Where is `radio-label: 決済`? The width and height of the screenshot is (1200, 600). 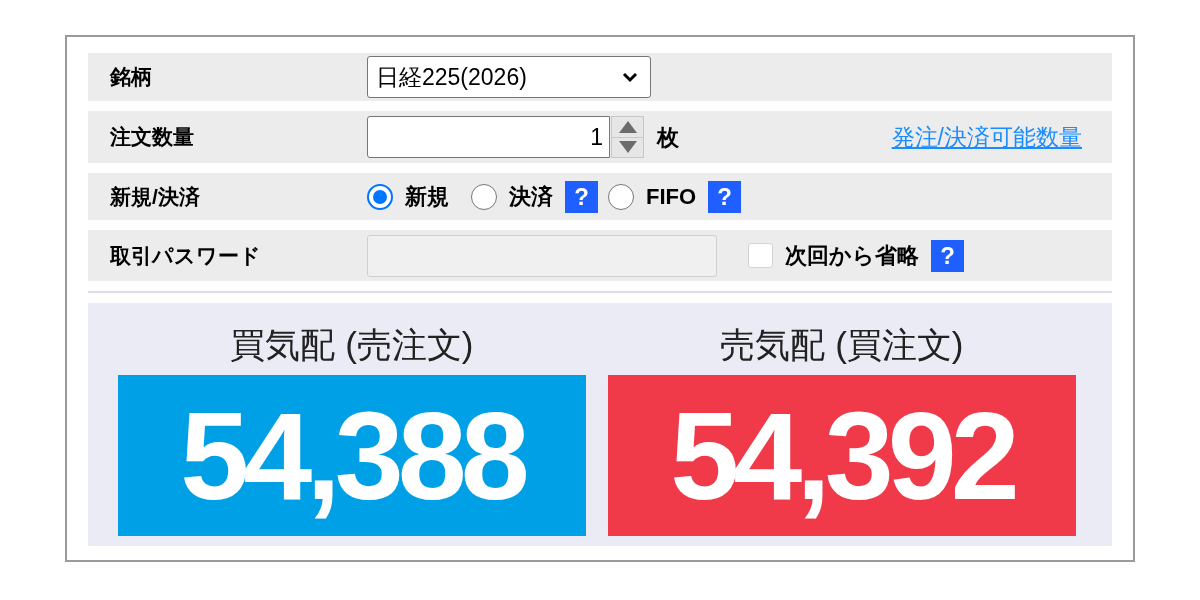 radio-label: 決済 is located at coordinates (531, 197).